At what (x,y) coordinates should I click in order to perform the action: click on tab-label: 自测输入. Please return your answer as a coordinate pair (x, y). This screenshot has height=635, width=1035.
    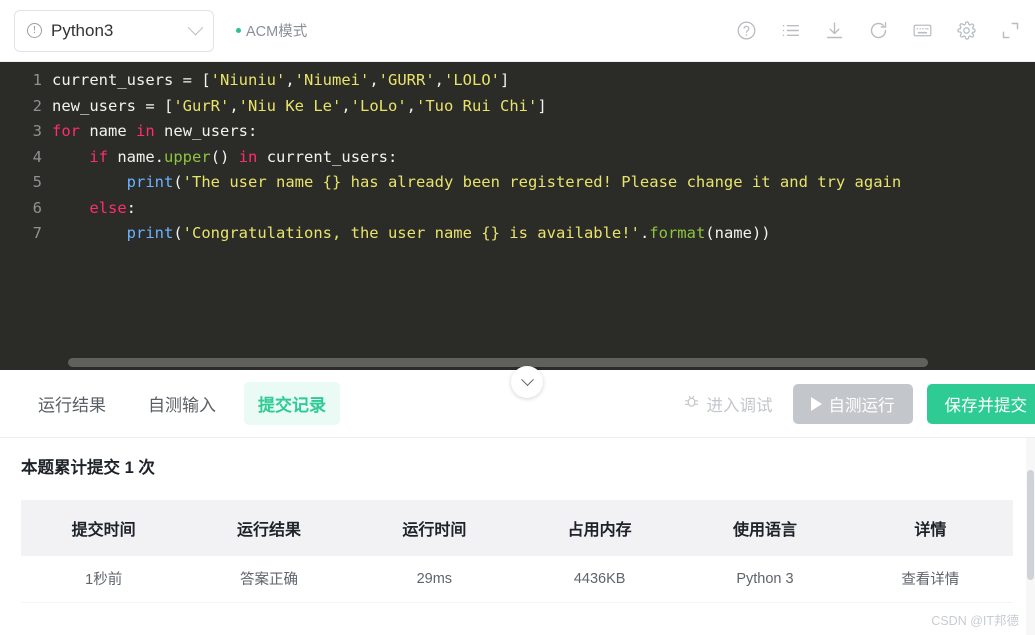
    Looking at the image, I should click on (182, 405).